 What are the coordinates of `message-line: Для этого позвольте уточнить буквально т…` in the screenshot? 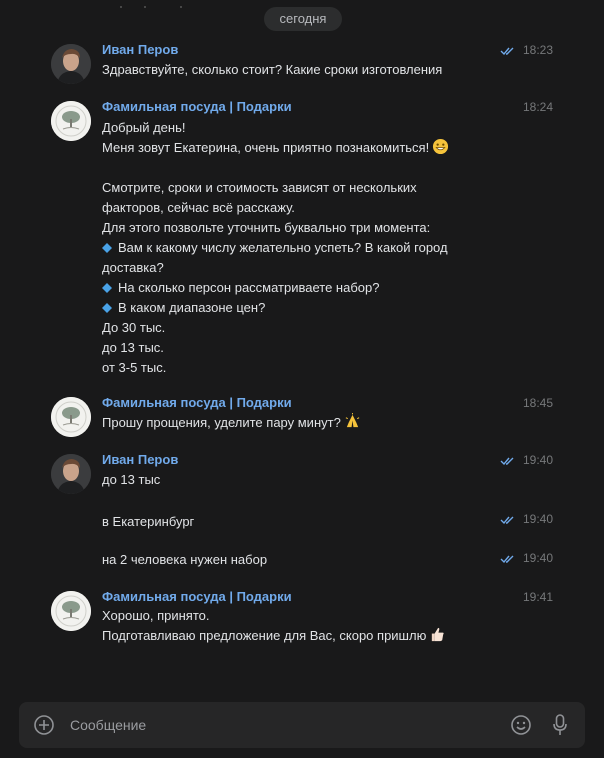 It's located at (266, 227).